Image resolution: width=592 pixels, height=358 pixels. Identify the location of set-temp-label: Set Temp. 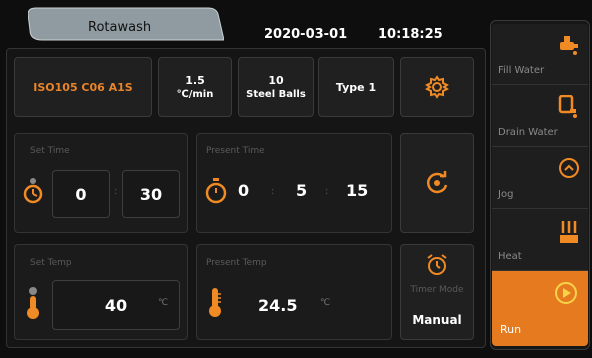
(51, 263).